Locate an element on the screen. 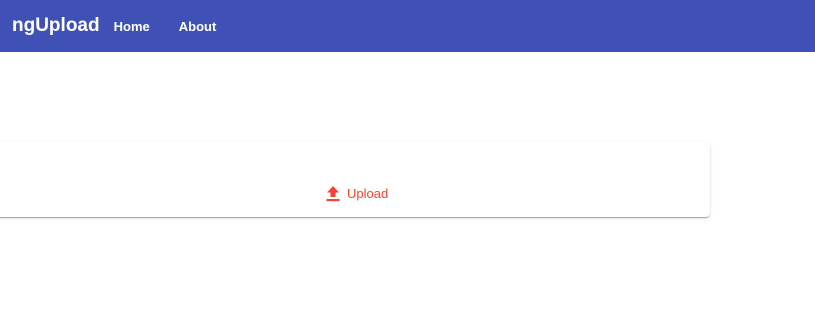 The height and width of the screenshot is (314, 815). upload-button: Upload is located at coordinates (356, 193).